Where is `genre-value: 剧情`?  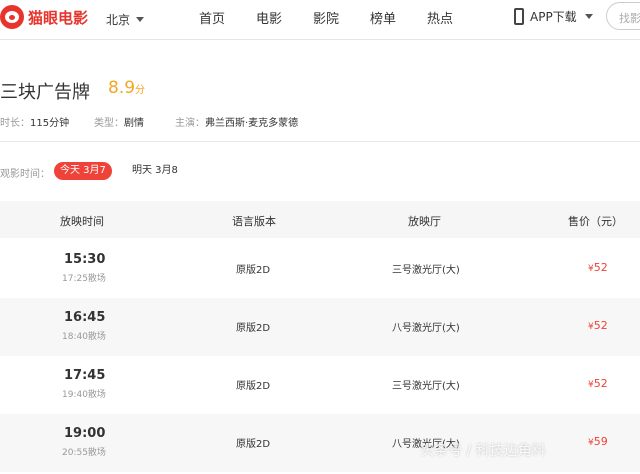 genre-value: 剧情 is located at coordinates (134, 123).